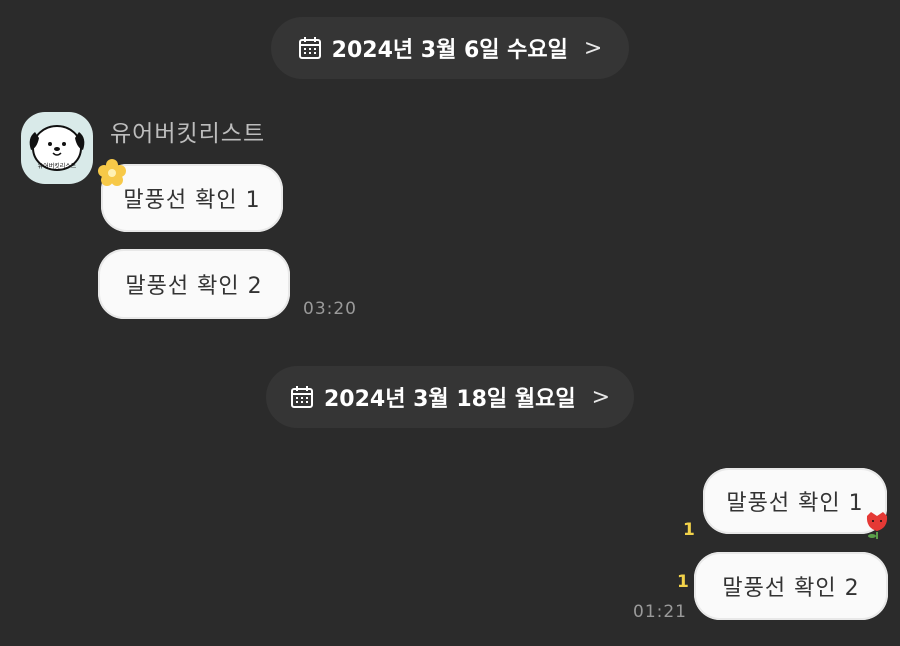  I want to click on received-bubble-1: 말풍선 확인 1, so click(192, 198).